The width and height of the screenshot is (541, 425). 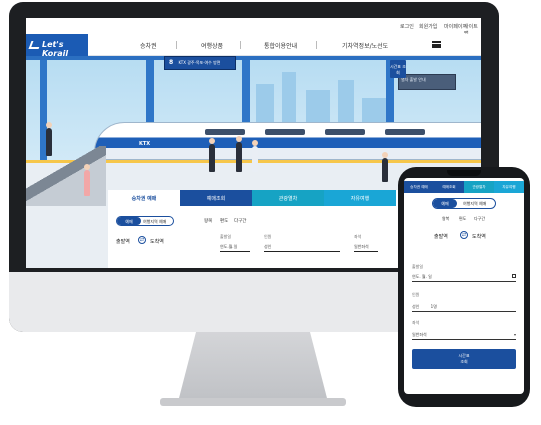 I want to click on tab-booking-lookup: 예매조회, so click(x=216, y=198).